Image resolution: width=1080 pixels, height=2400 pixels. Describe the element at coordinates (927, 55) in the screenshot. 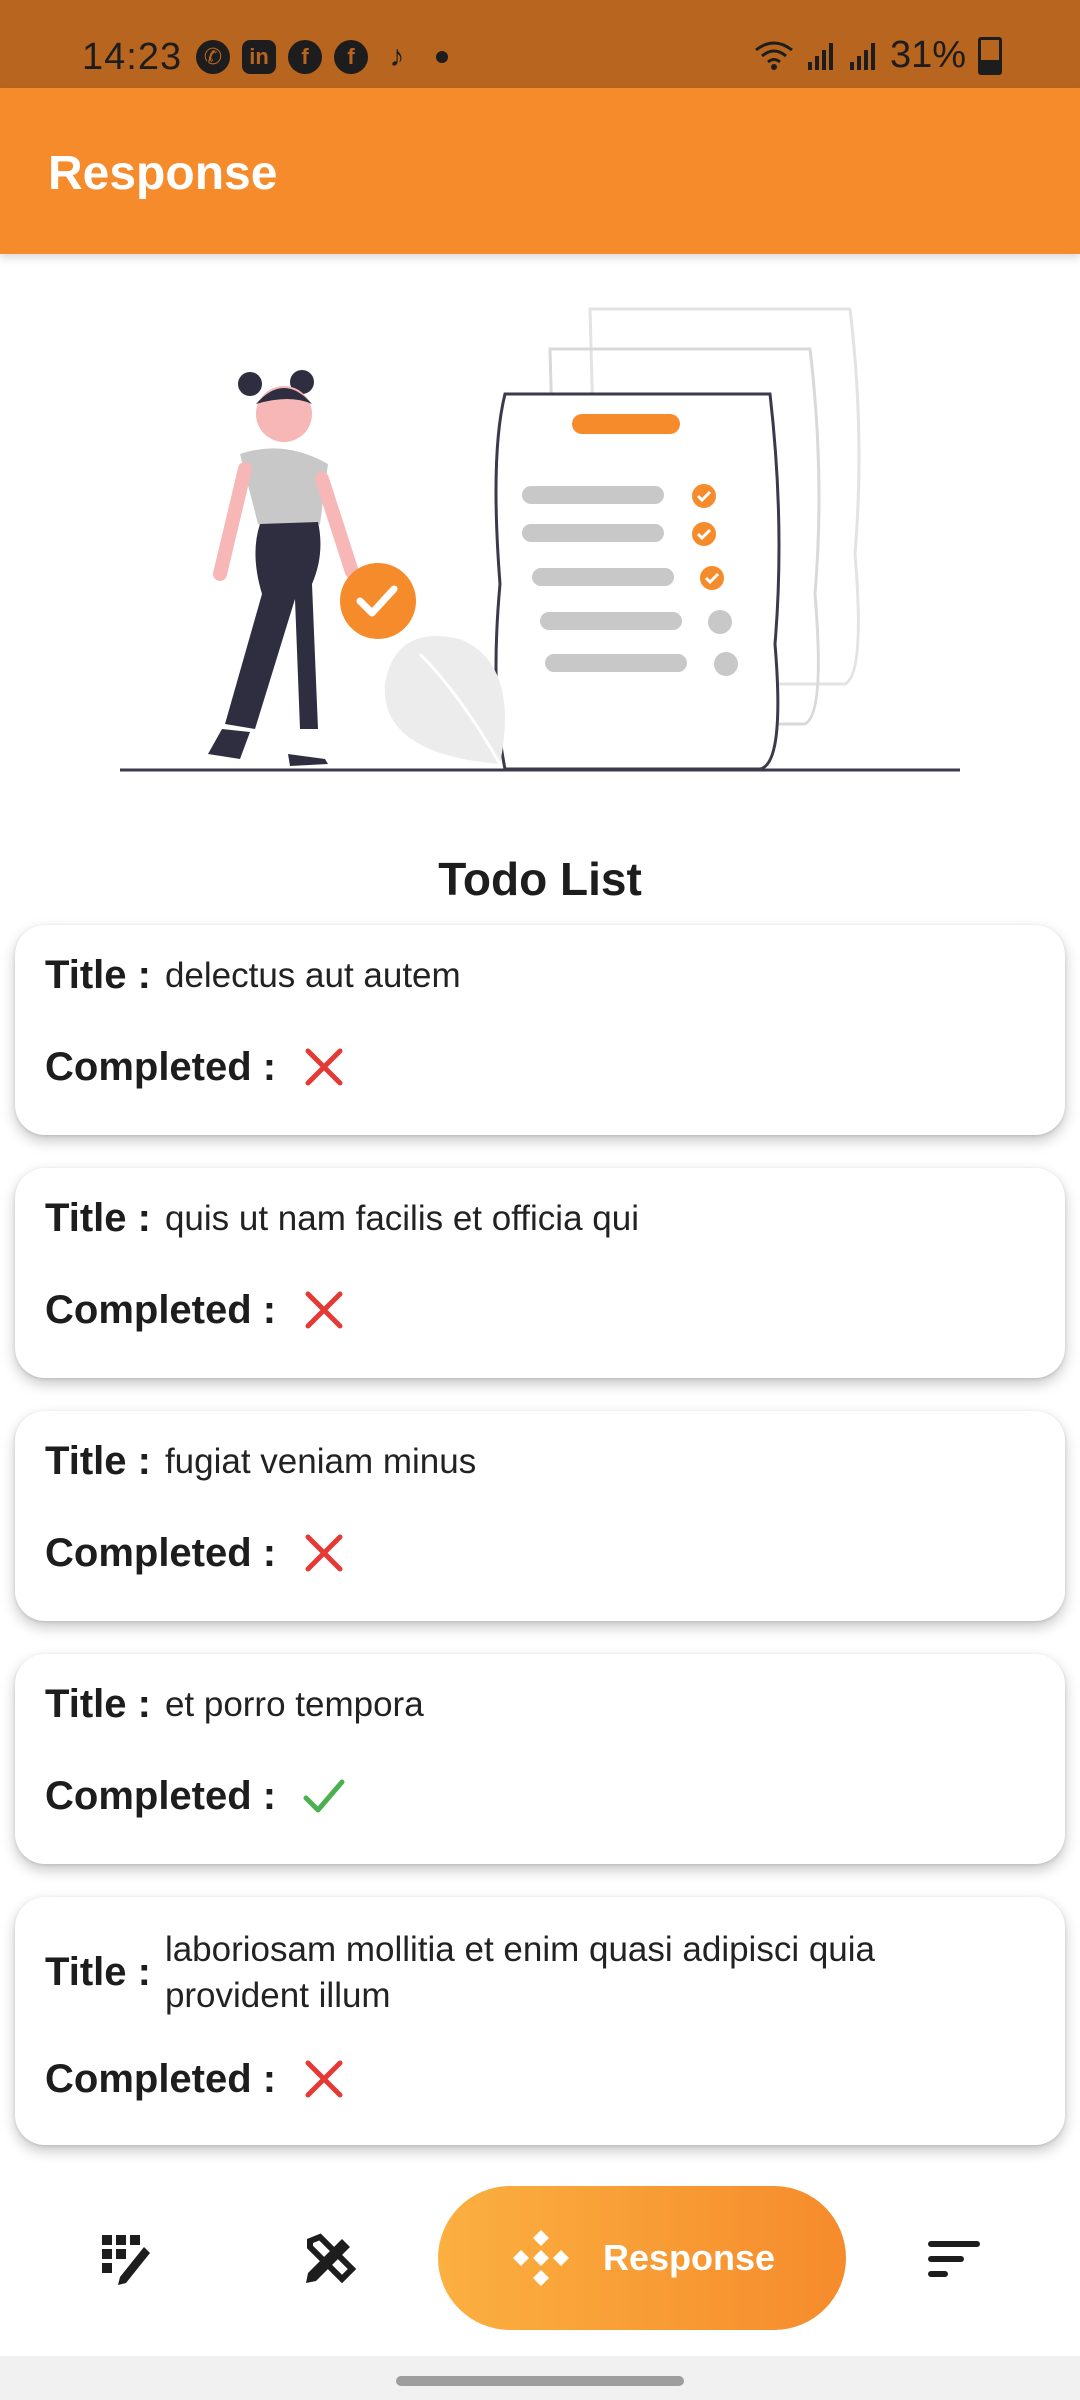

I see `battery-percent: 31%` at that location.